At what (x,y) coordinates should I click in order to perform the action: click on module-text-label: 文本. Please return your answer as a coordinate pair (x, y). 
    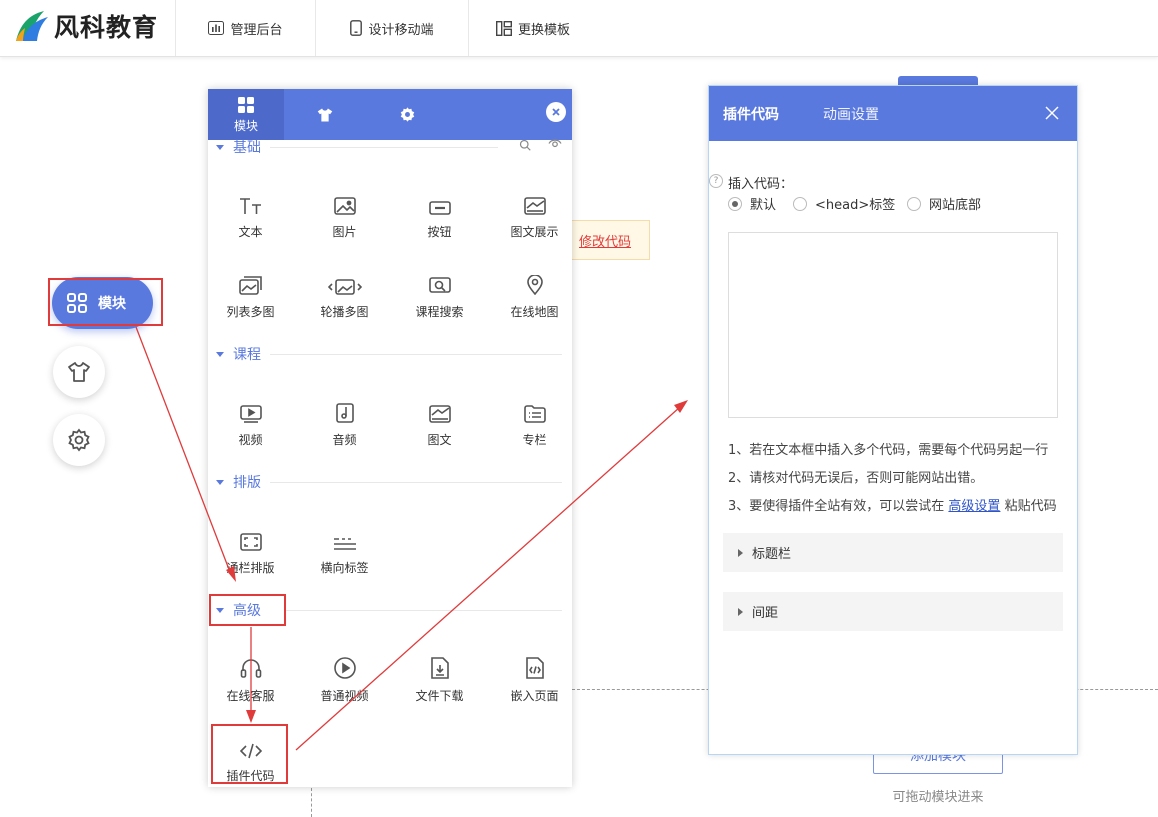
    Looking at the image, I should click on (250, 232).